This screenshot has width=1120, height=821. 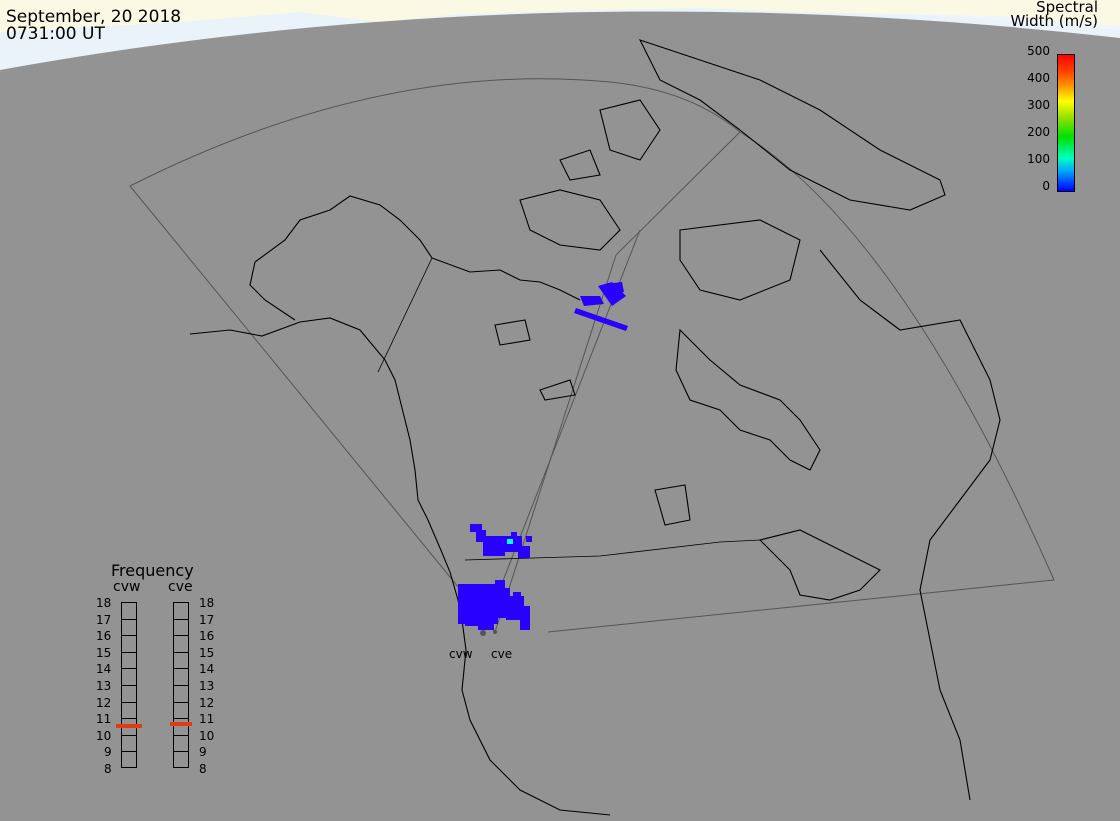 What do you see at coordinates (180, 587) in the screenshot?
I see `frequency-radar-label: cve` at bounding box center [180, 587].